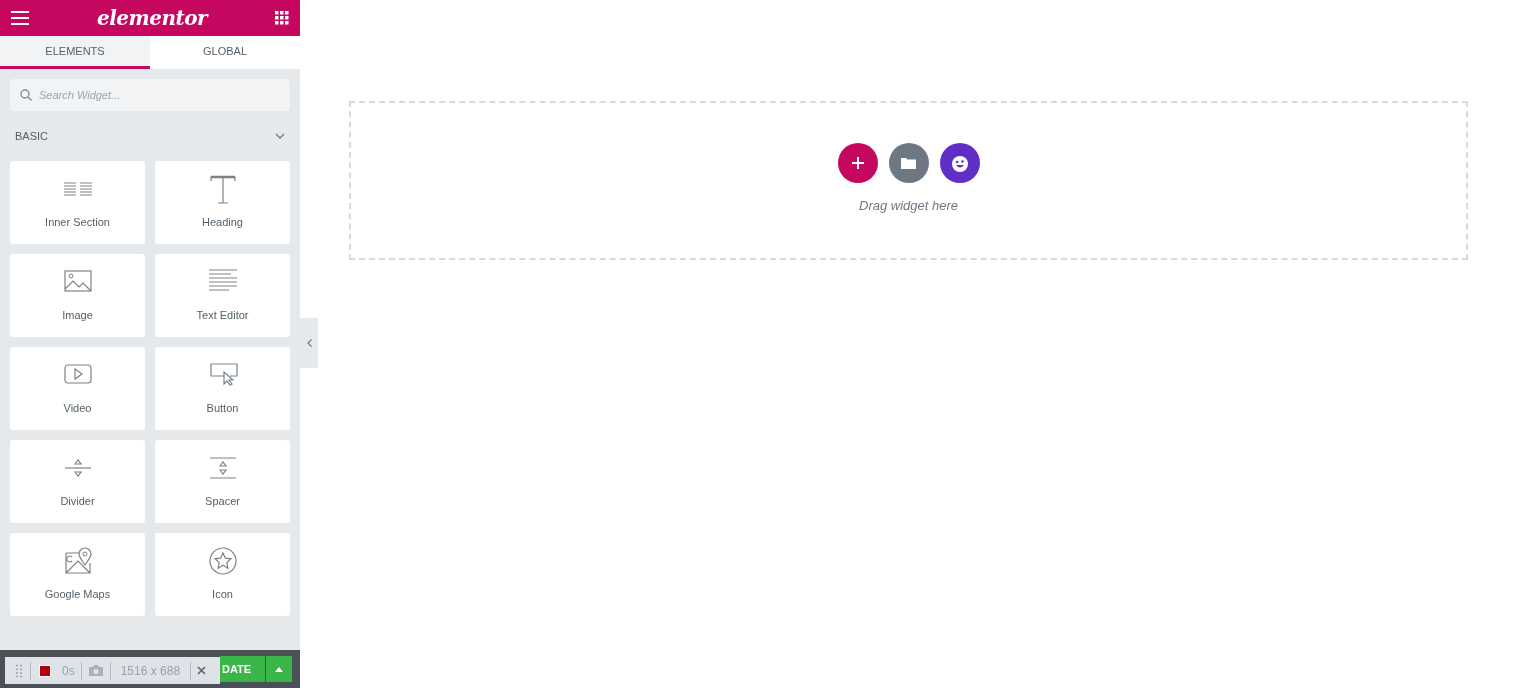 The width and height of the screenshot is (1516, 688). I want to click on columns-icon, so click(77, 189).